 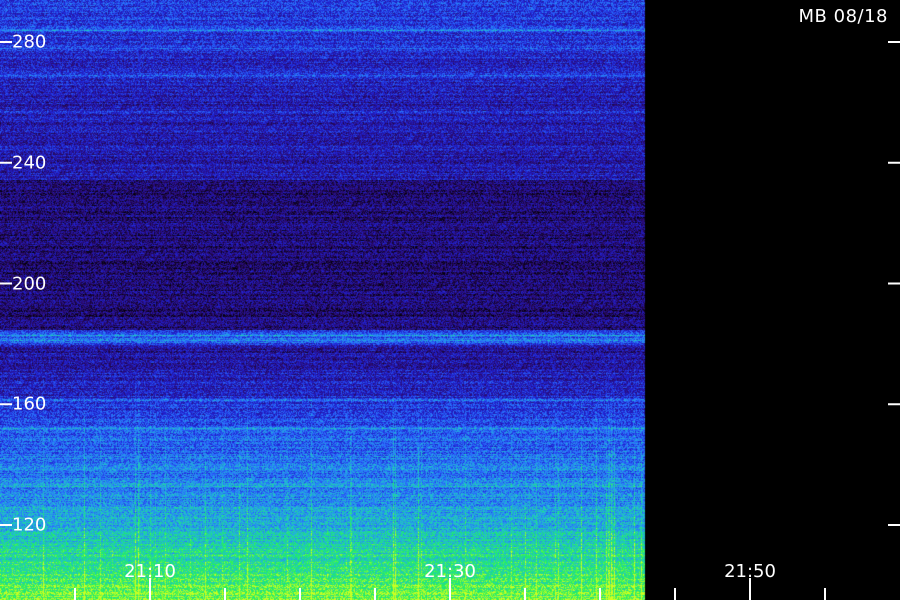 I want to click on y-tick-label-200: 200, so click(x=29, y=283).